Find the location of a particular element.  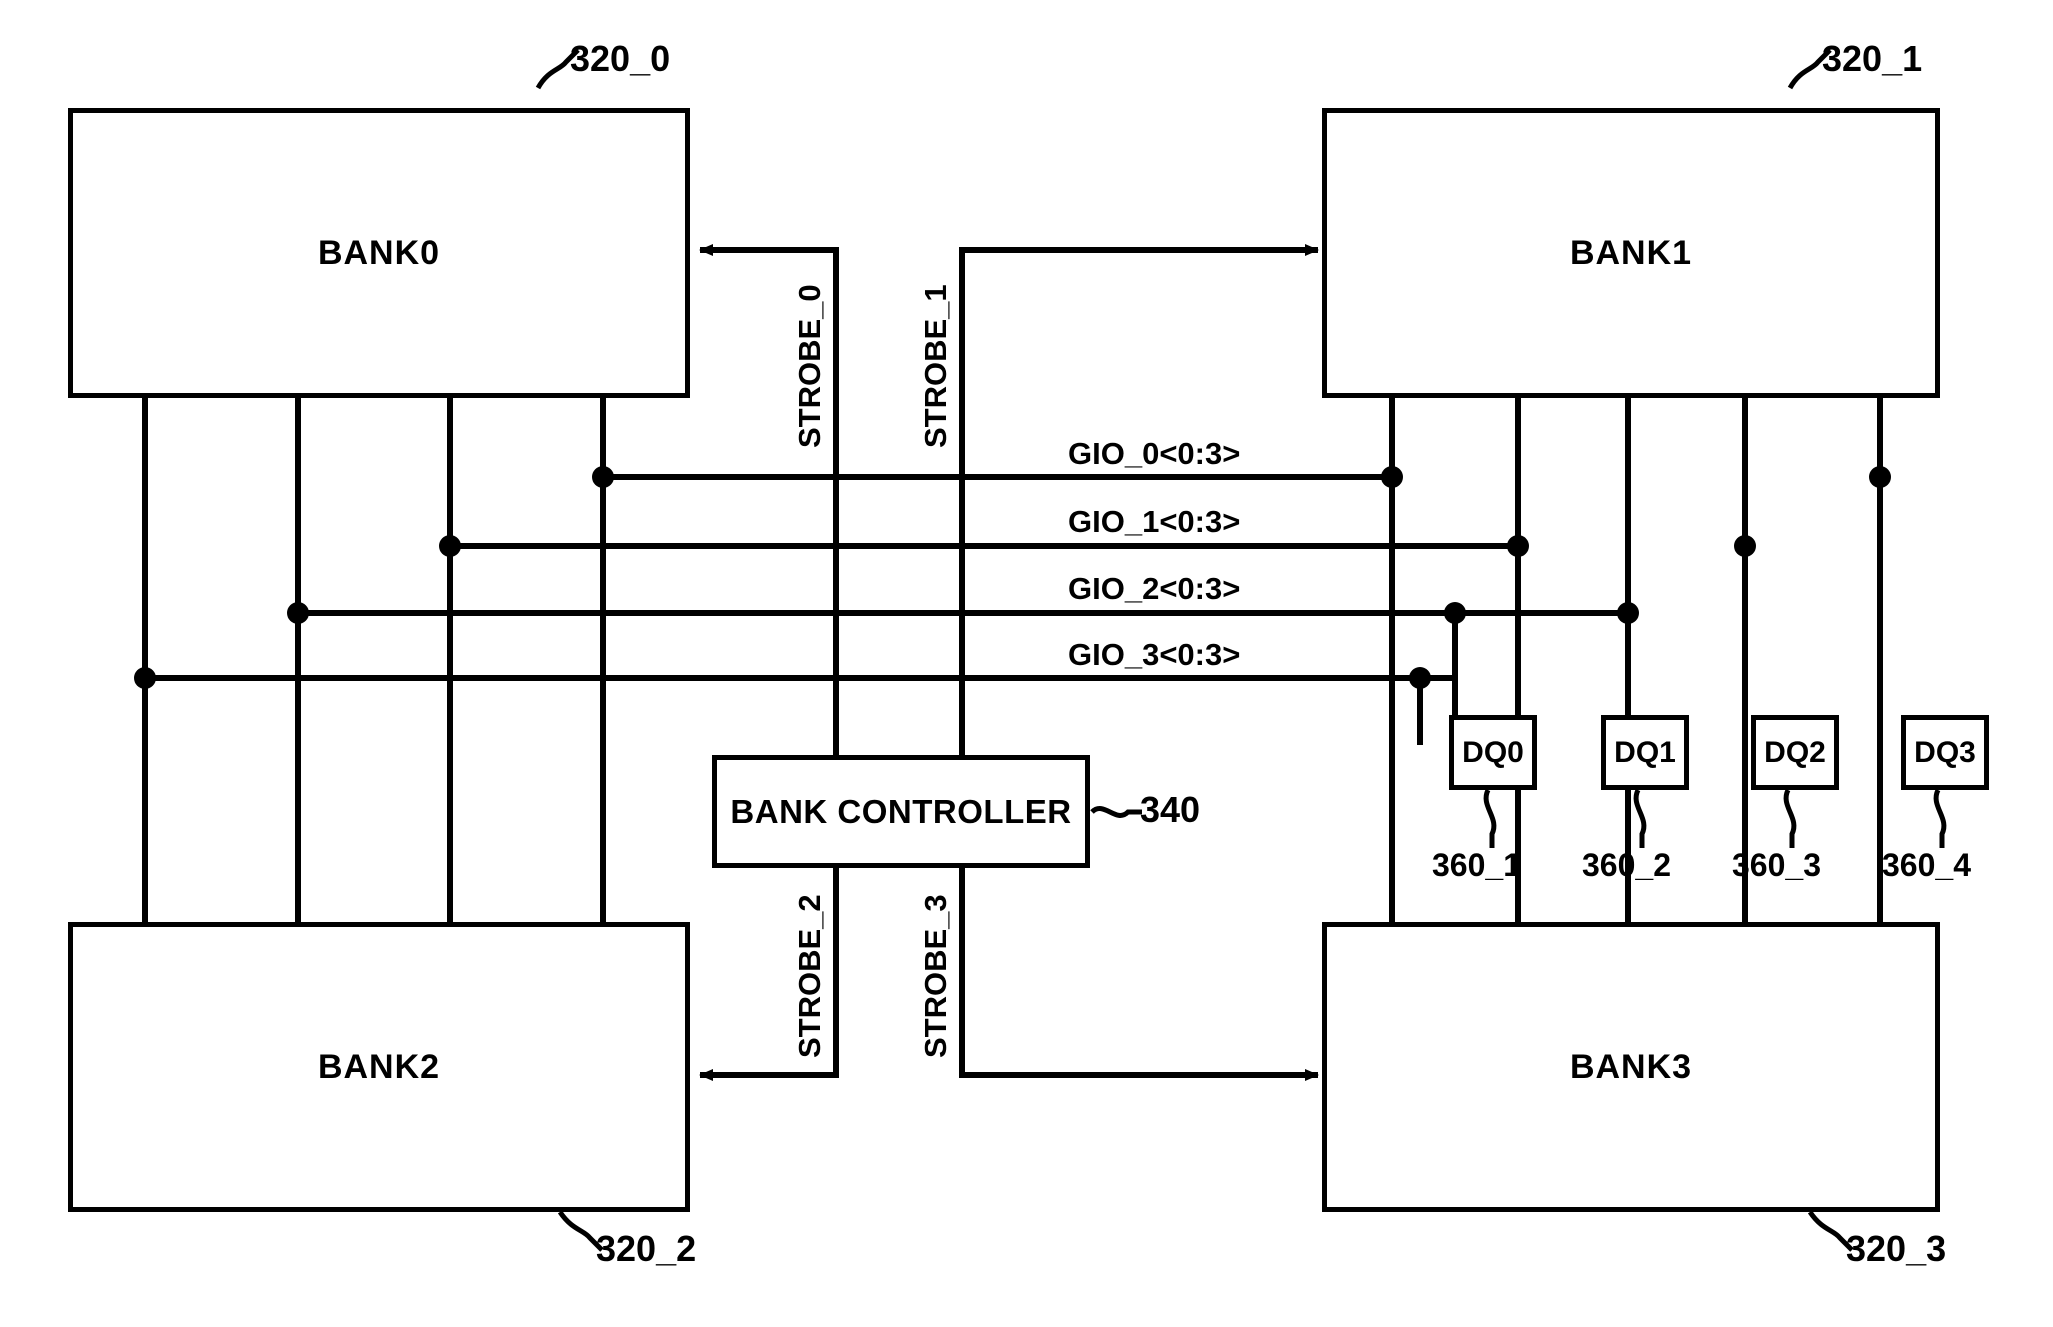

dq-pad-dq0-label: DQ0 is located at coordinates (1493, 752).